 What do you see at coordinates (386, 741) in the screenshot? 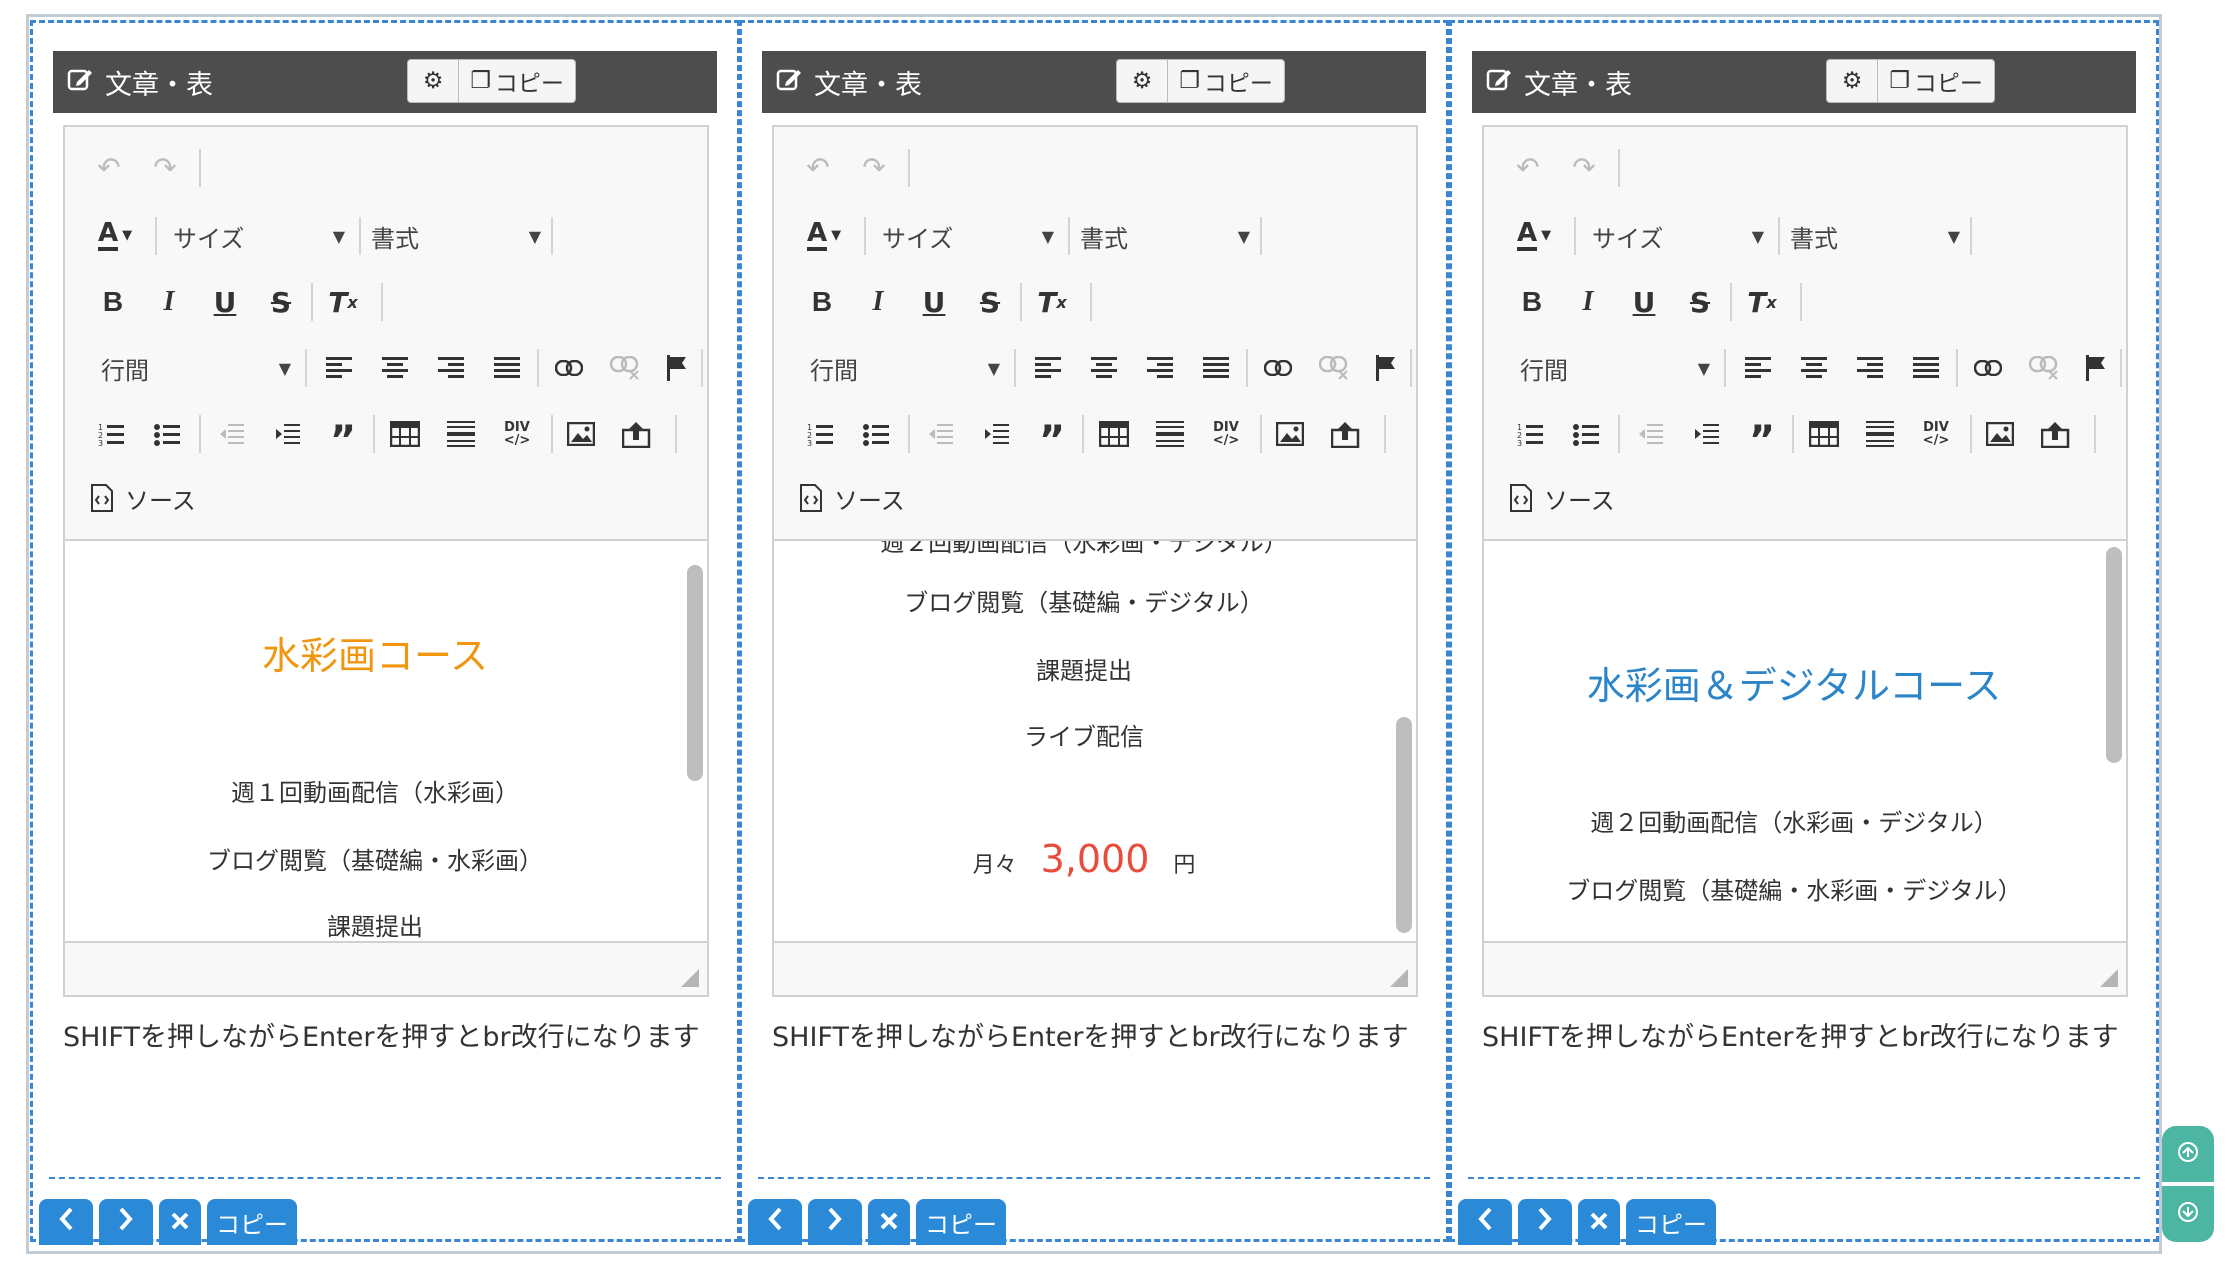
I see `editor-content: 水彩画コース 週１回動画配信（水彩画） ブログ閲覧（基礎編・水彩画） 課題提出` at bounding box center [386, 741].